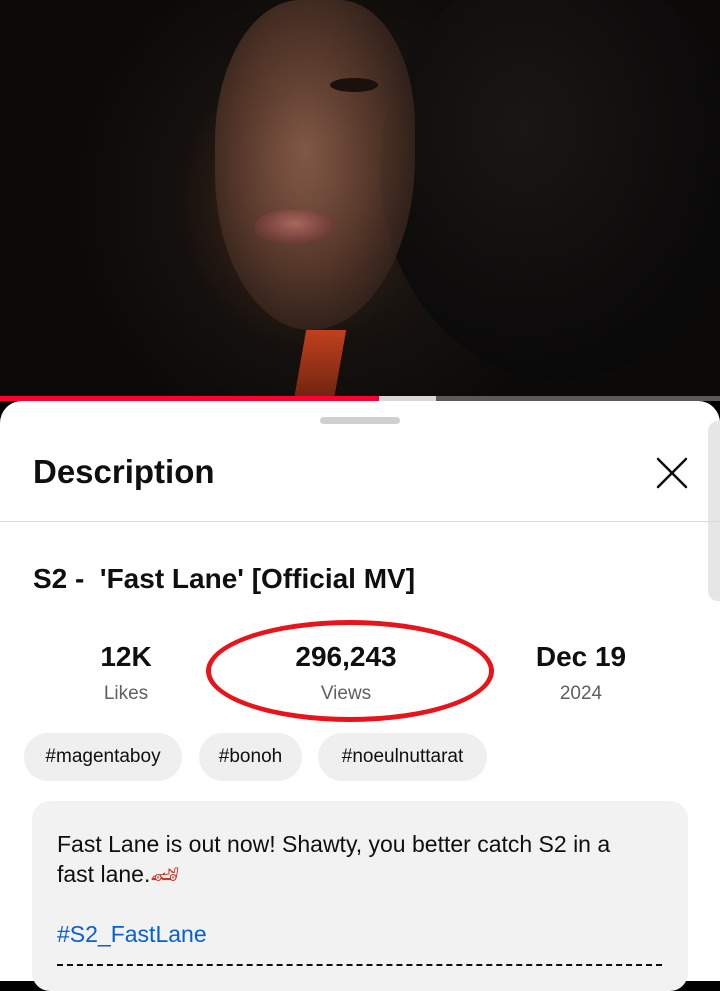 The height and width of the screenshot is (991, 720). I want to click on close-icon, so click(672, 473).